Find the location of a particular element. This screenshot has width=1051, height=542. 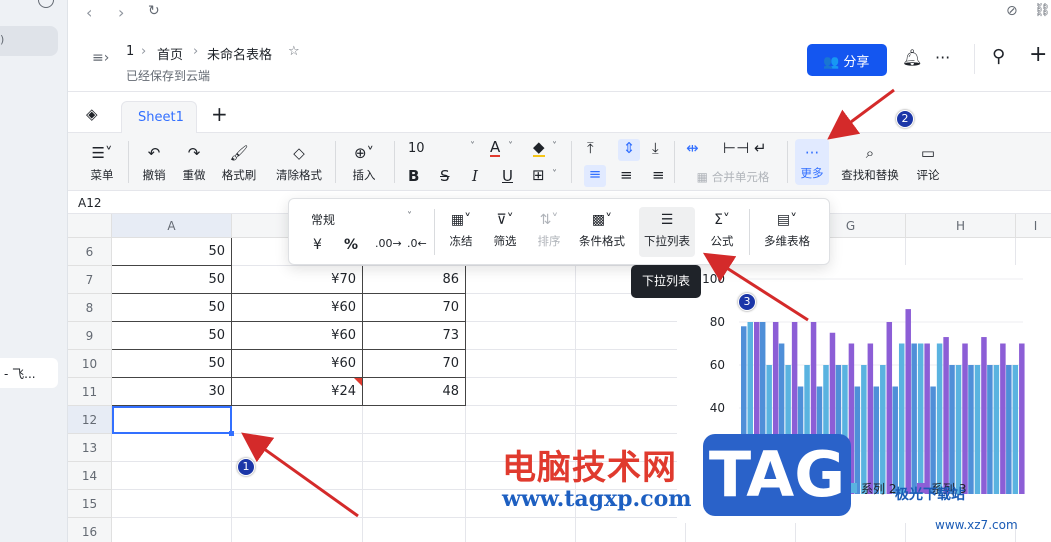

watermark-site-name: 电脑技术网 is located at coordinates (589, 468).